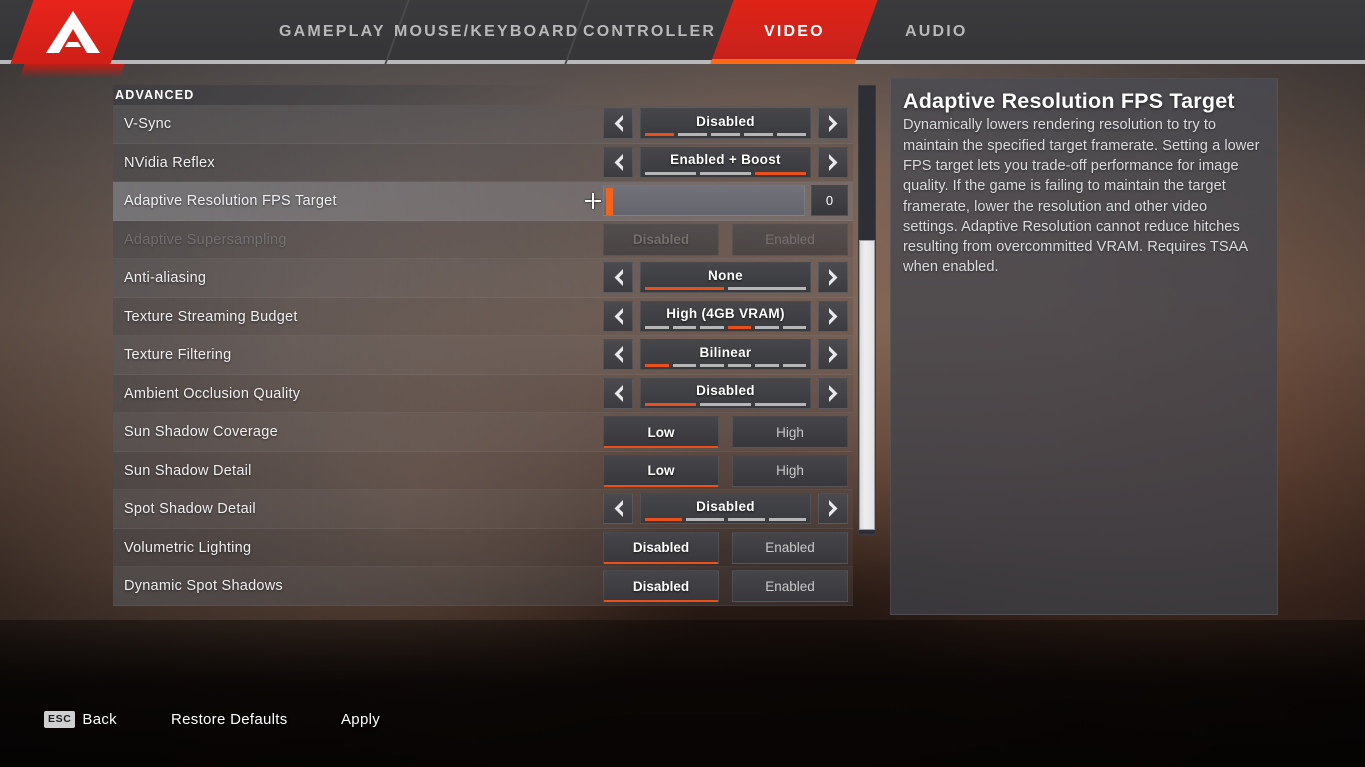 Image resolution: width=1365 pixels, height=767 pixels. I want to click on apply-button: Apply, so click(360, 719).